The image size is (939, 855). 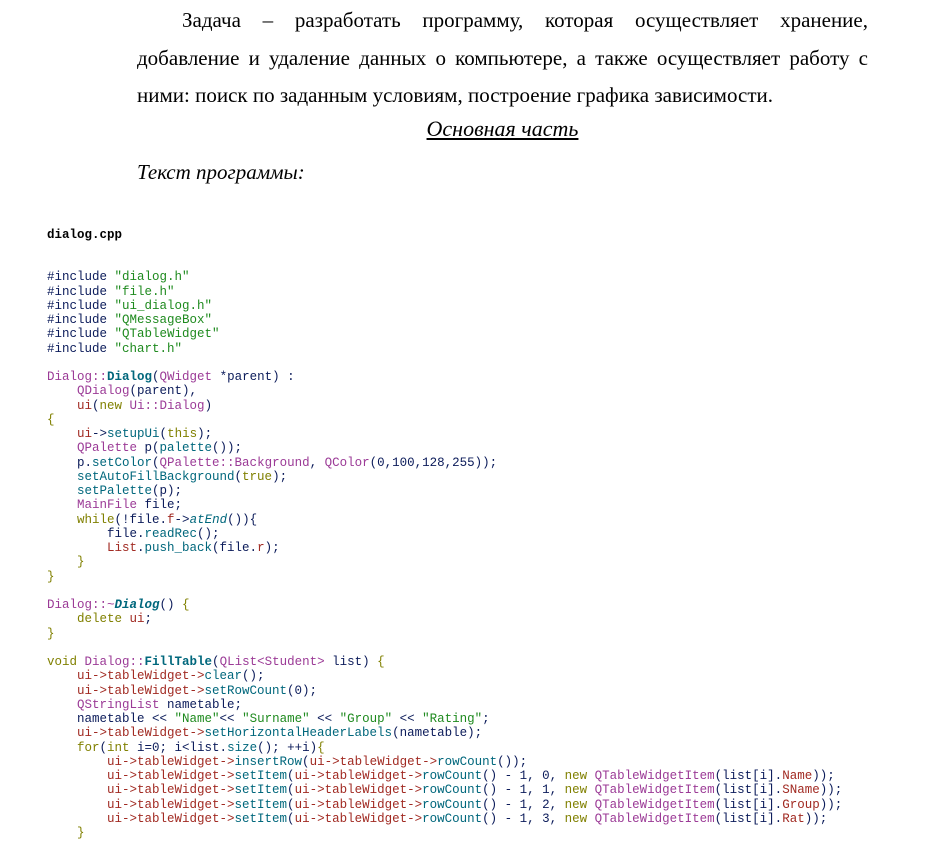 What do you see at coordinates (801, 790) in the screenshot?
I see `code-token: SName` at bounding box center [801, 790].